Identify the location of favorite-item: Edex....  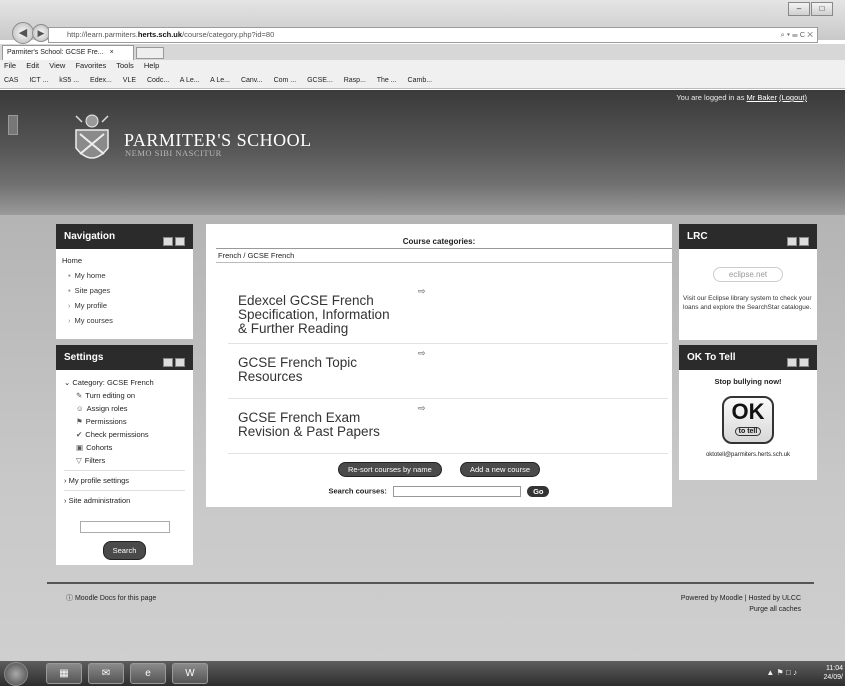
(101, 80).